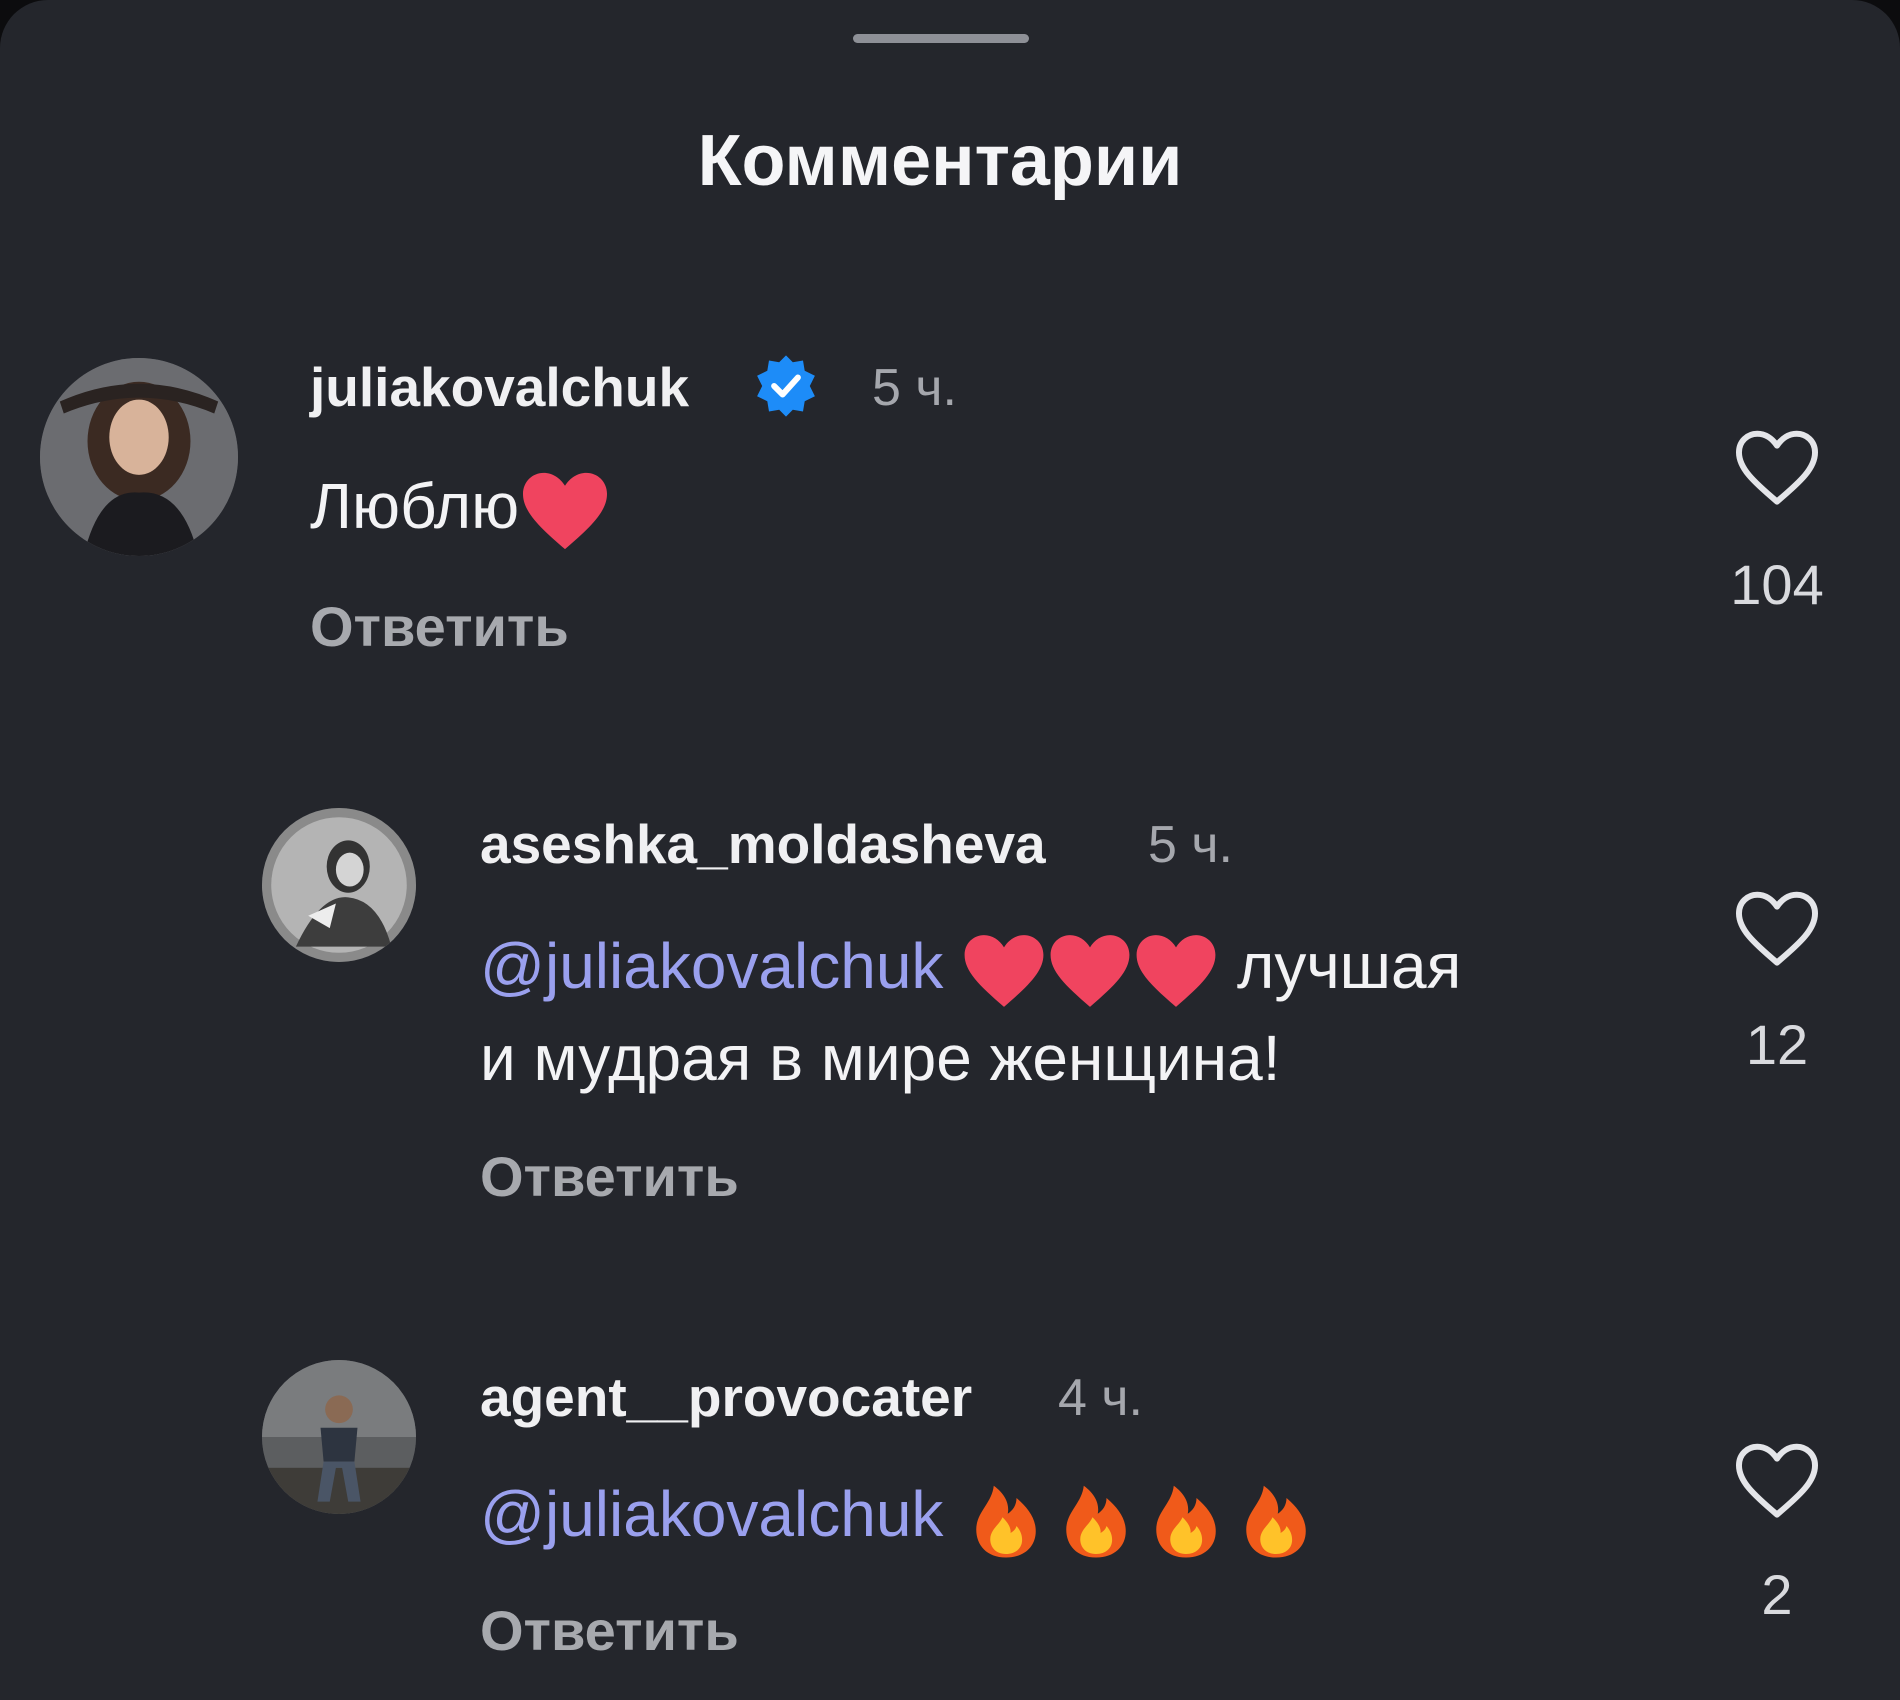 This screenshot has width=1900, height=1700. Describe the element at coordinates (1100, 1398) in the screenshot. I see `comment-time: 4 ч.` at that location.